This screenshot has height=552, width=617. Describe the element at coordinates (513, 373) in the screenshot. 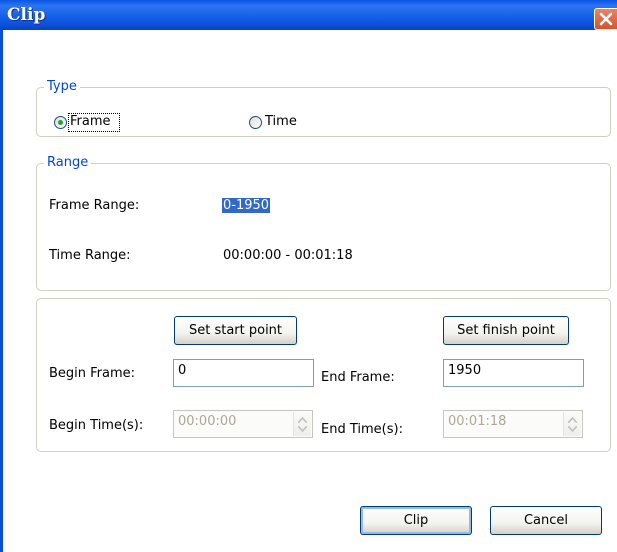

I see `end-frame-input: 1950` at that location.